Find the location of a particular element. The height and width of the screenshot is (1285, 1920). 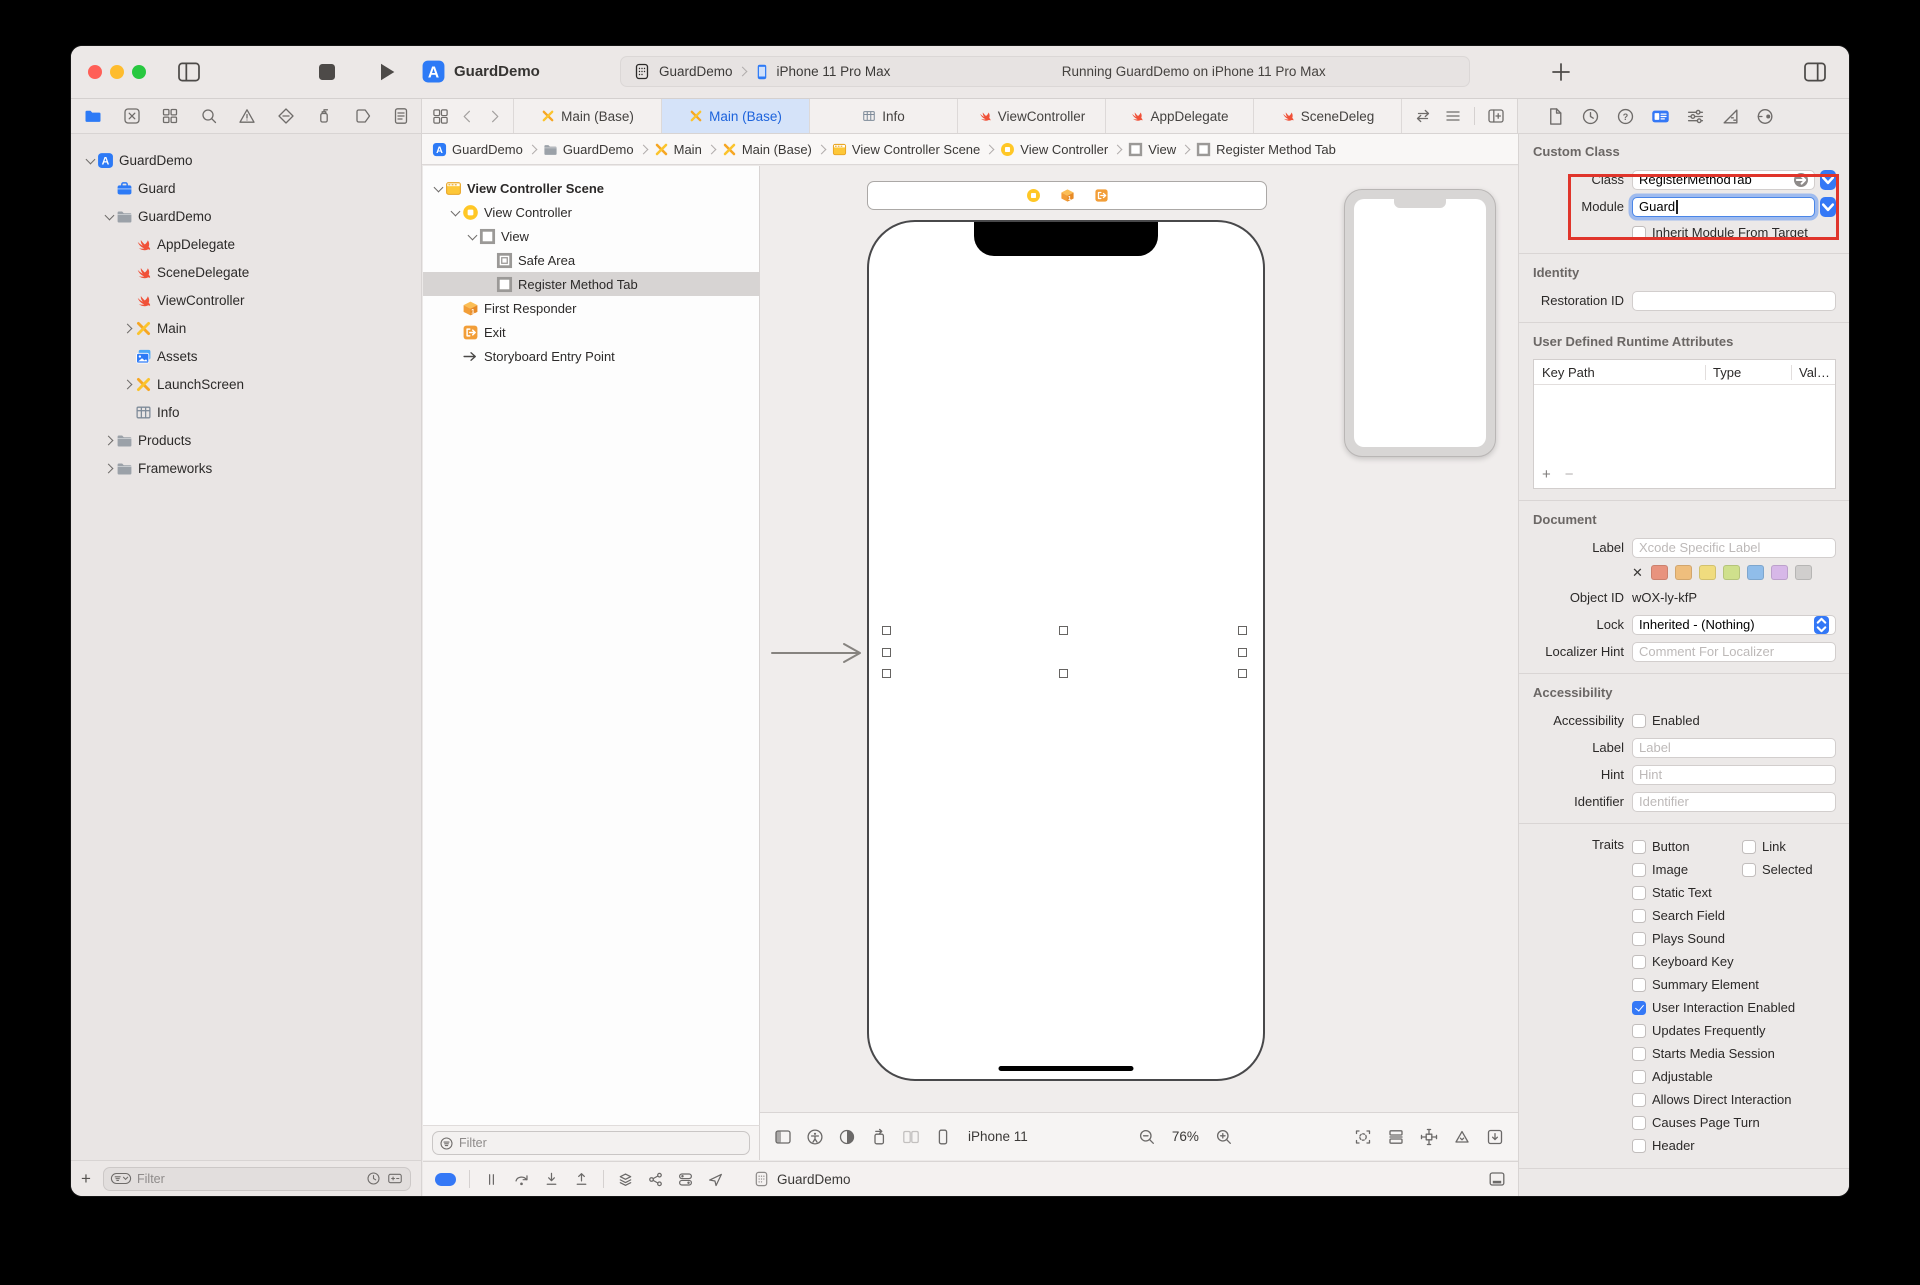

breakpoints-icon is located at coordinates (363, 116).